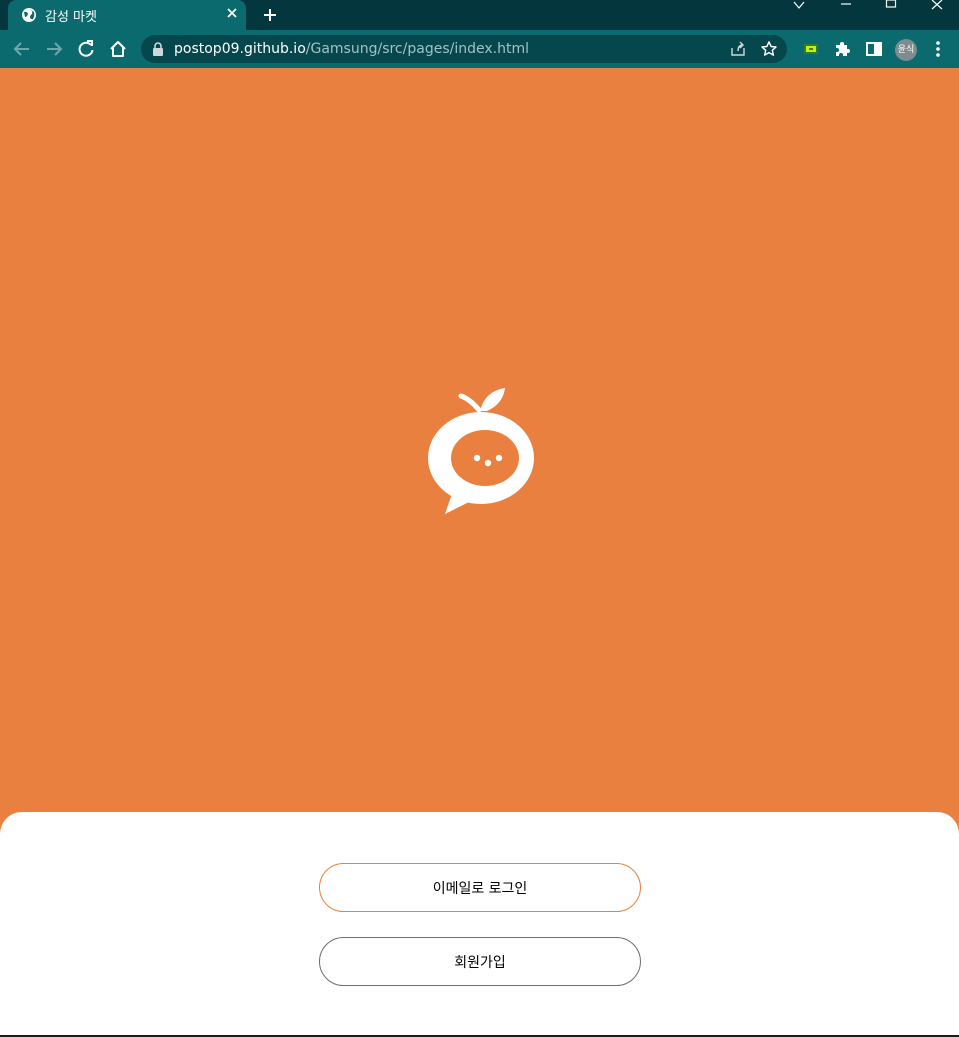 The height and width of the screenshot is (1037, 959). What do you see at coordinates (22, 49) in the screenshot?
I see `back-icon` at bounding box center [22, 49].